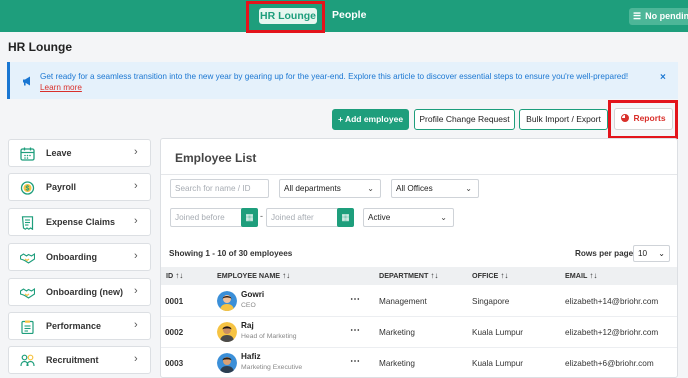  I want to click on column-header-department: DEPARTMENT ↑↓, so click(408, 275).